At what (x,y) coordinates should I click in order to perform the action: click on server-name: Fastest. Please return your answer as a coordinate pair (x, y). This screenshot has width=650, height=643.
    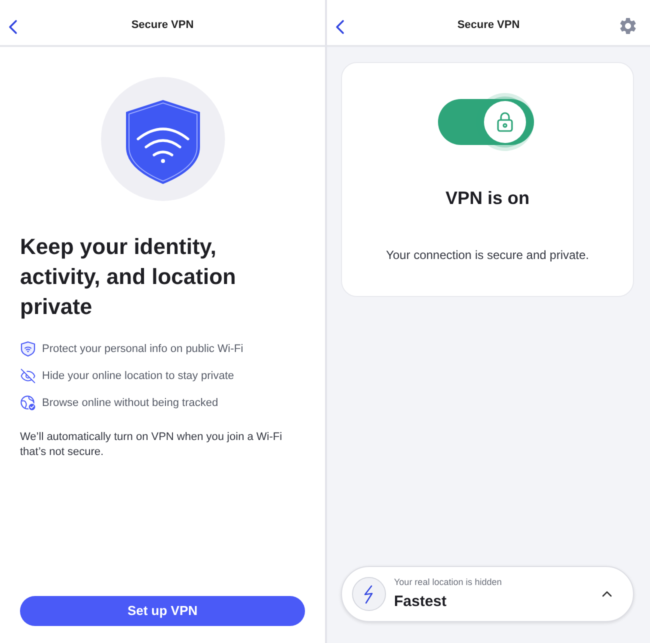
    Looking at the image, I should click on (421, 602).